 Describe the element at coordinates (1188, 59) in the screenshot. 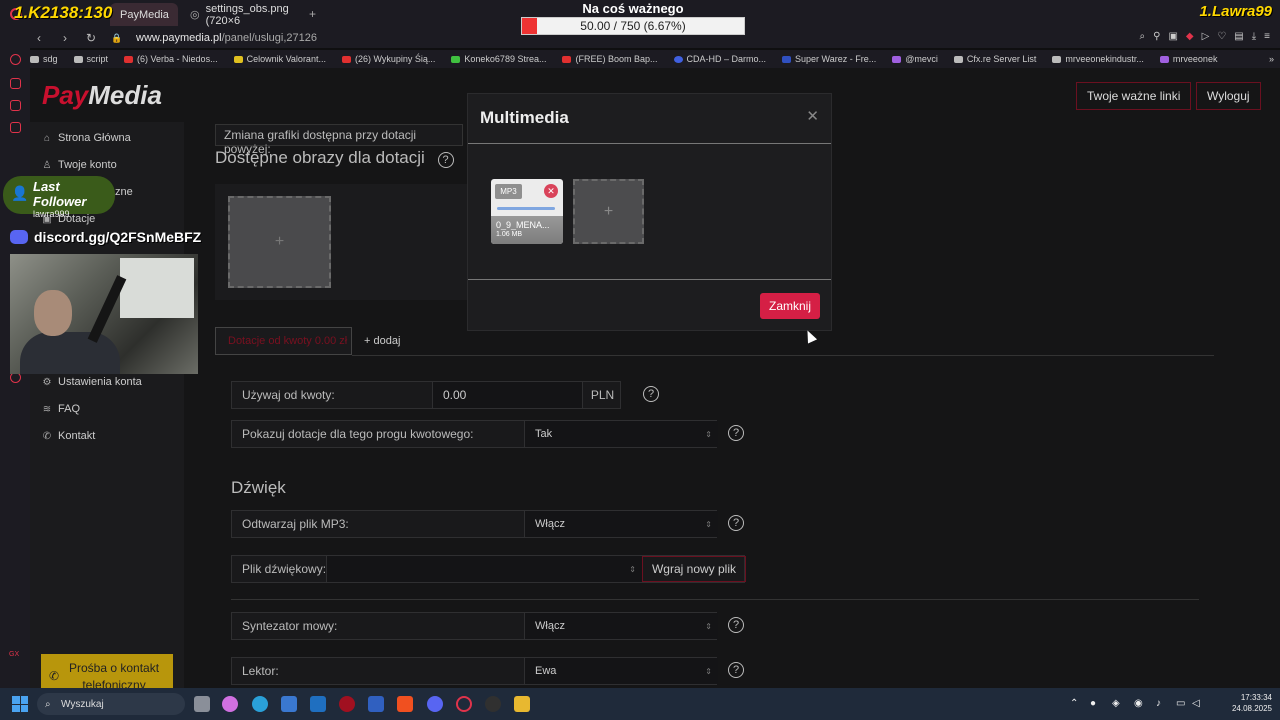

I see `bookmark: mrveeonek` at that location.